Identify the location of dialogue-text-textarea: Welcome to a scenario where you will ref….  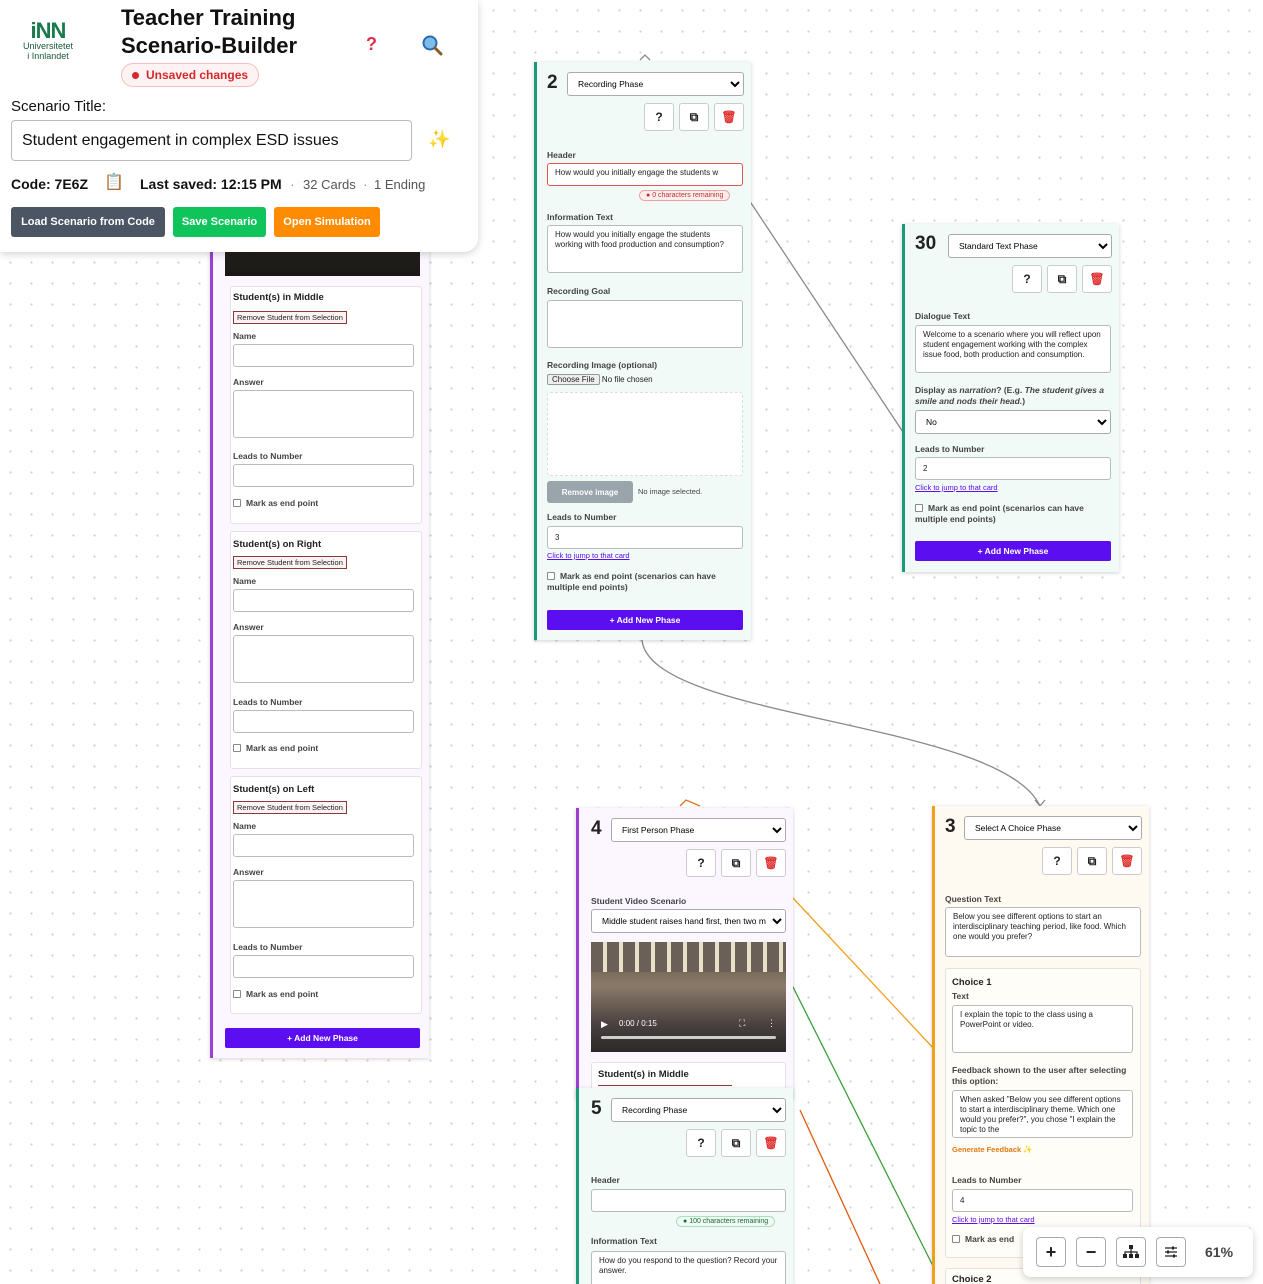
(1013, 349).